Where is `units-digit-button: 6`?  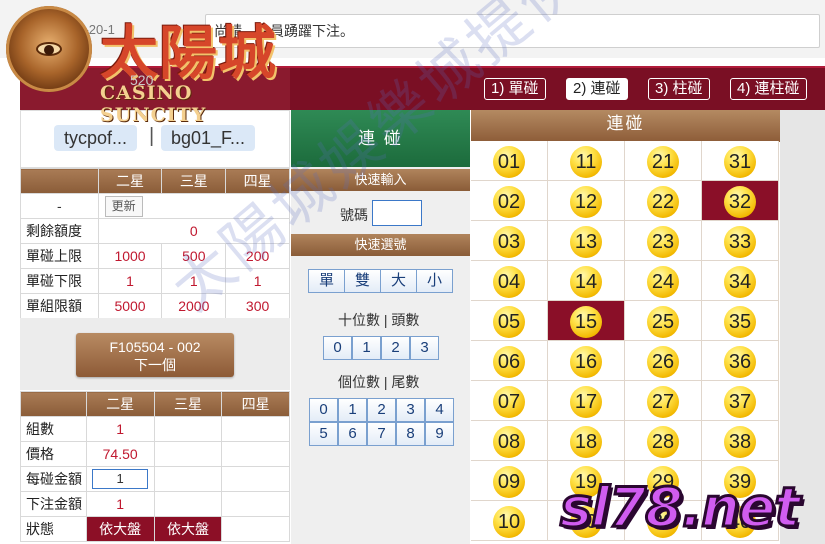
units-digit-button: 6 is located at coordinates (352, 434).